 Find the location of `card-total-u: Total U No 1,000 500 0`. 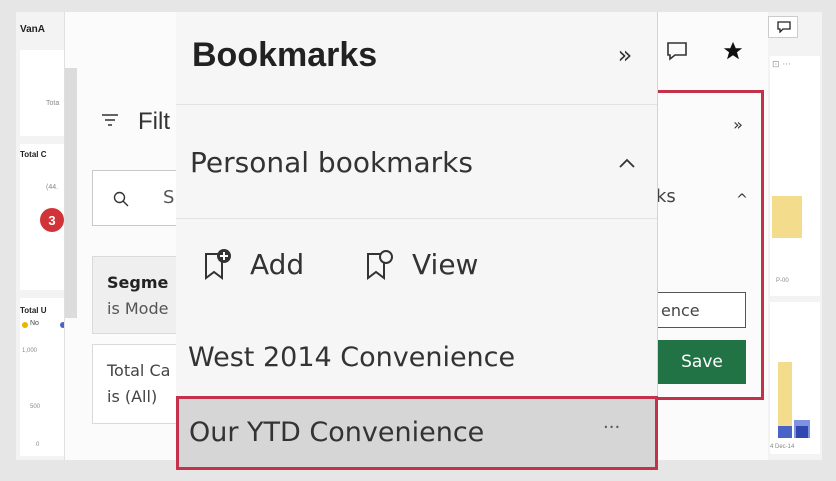

card-total-u: Total U No 1,000 500 0 is located at coordinates (43, 377).